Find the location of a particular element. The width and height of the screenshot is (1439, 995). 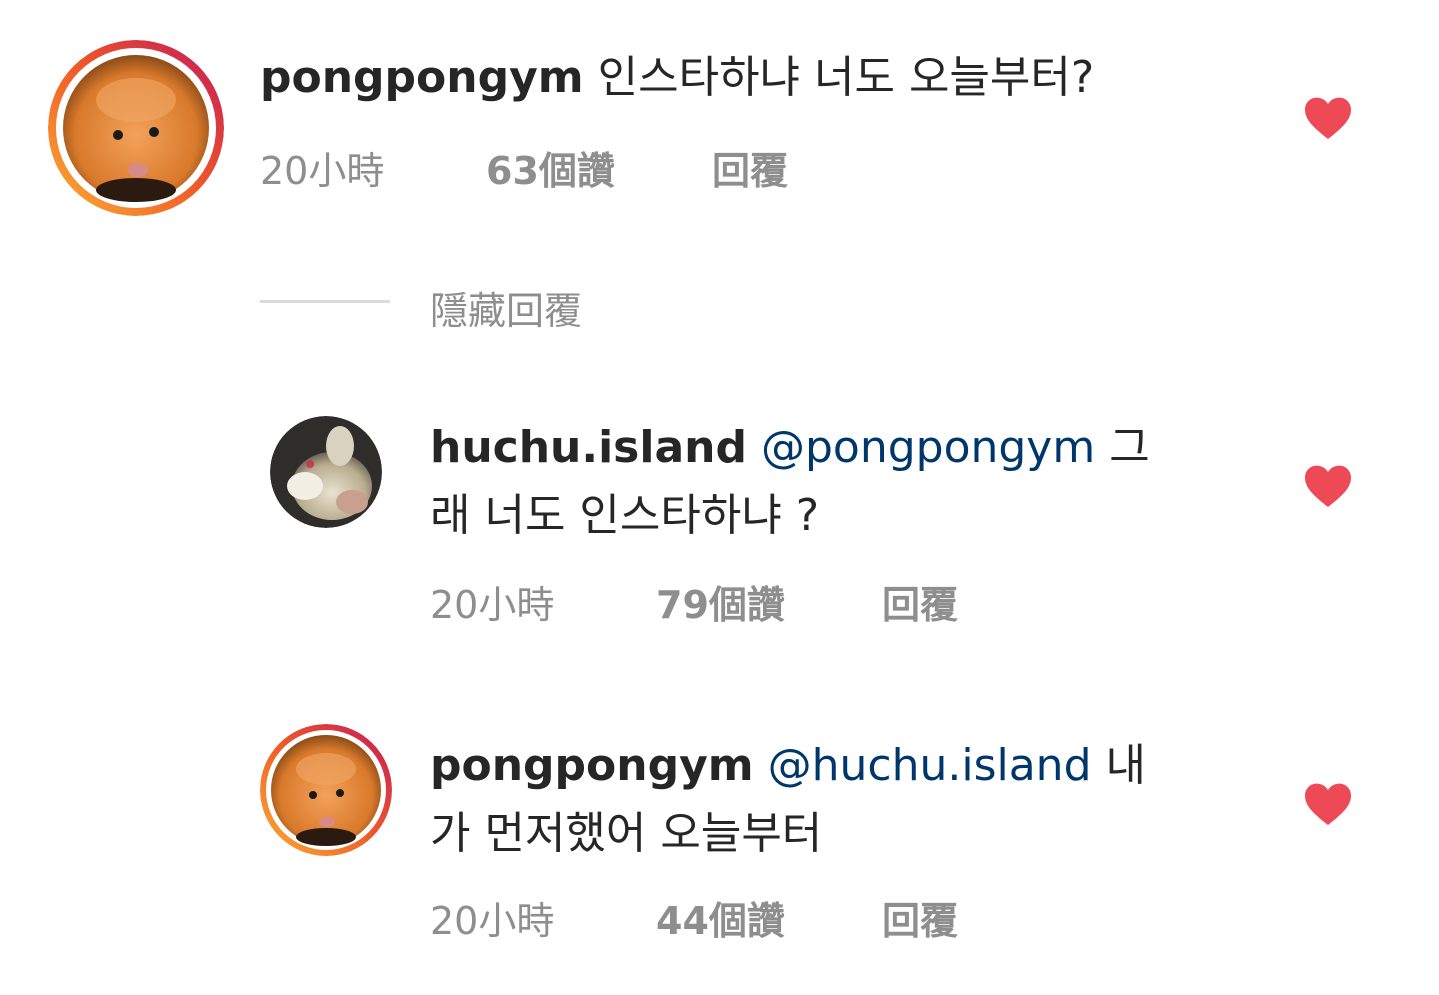

comment-mention: @pongpongym is located at coordinates (928, 447).